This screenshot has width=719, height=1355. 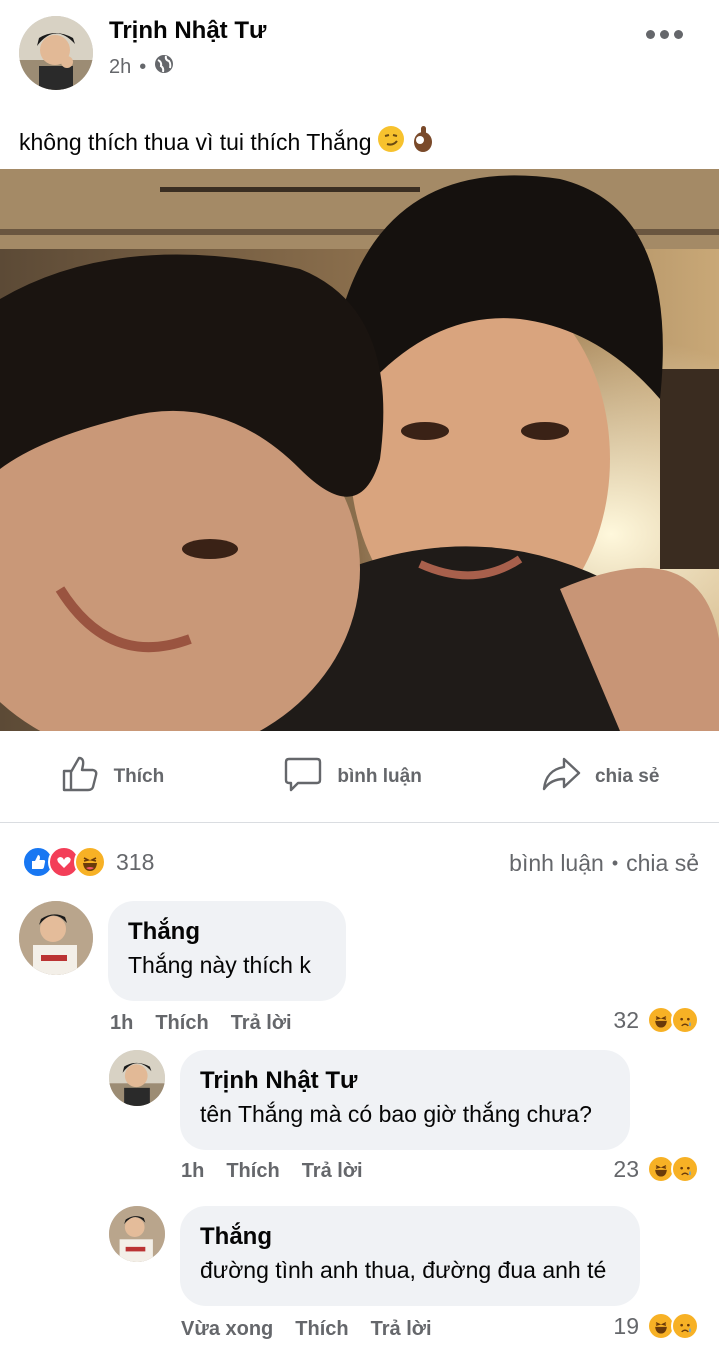 What do you see at coordinates (227, 932) in the screenshot?
I see `commenter-name: Thắng` at bounding box center [227, 932].